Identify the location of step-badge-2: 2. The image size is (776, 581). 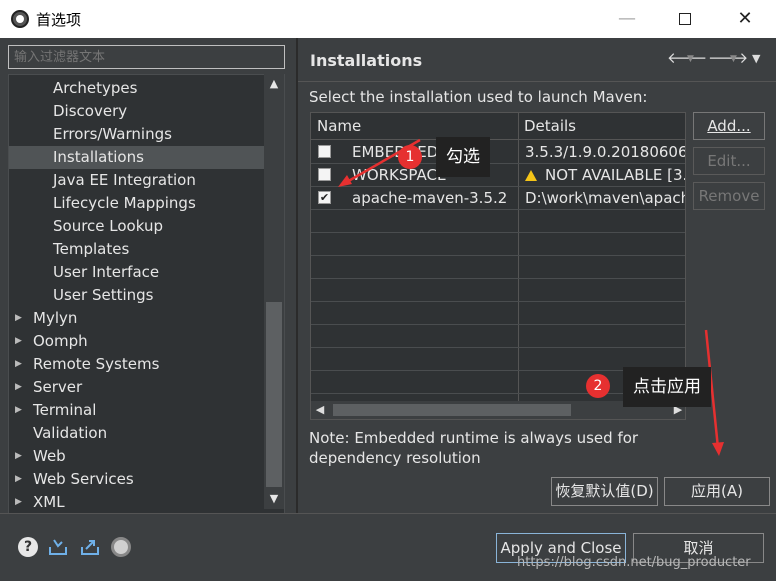
(598, 386).